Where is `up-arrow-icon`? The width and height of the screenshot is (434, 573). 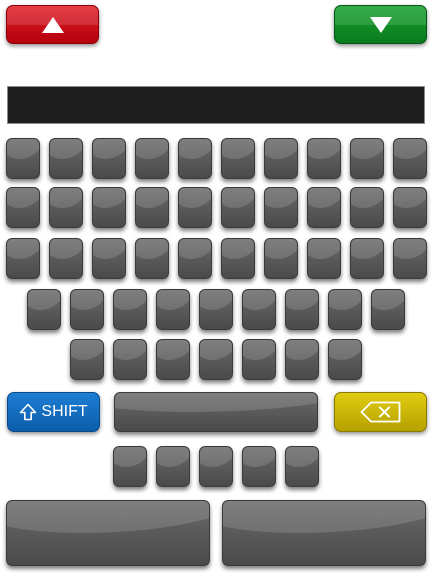 up-arrow-icon is located at coordinates (52, 24).